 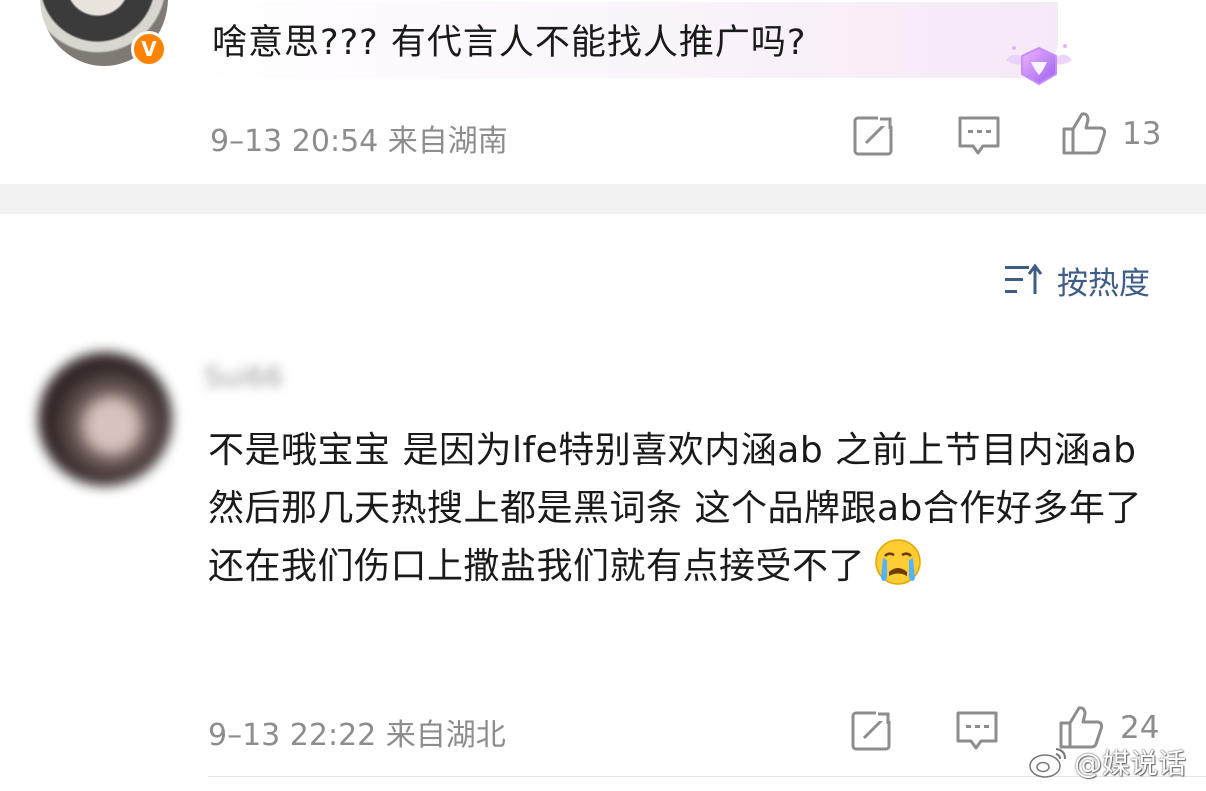 What do you see at coordinates (1047, 763) in the screenshot?
I see `weibo-logo-icon` at bounding box center [1047, 763].